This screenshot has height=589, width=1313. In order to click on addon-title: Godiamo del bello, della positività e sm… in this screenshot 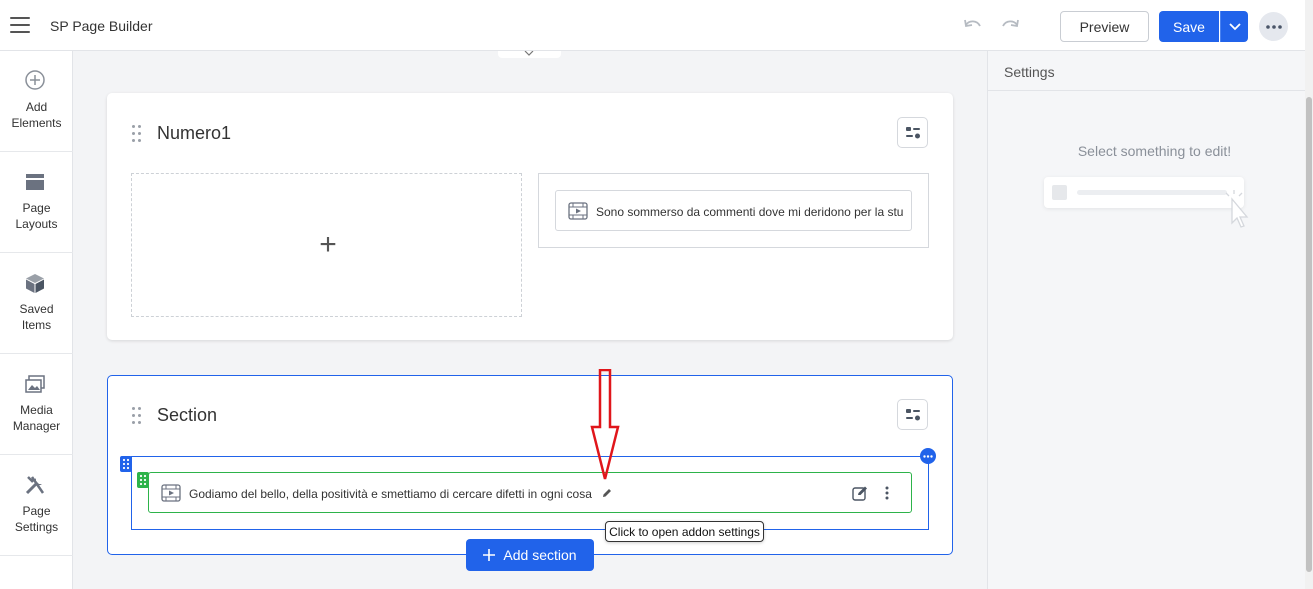, I will do `click(390, 494)`.